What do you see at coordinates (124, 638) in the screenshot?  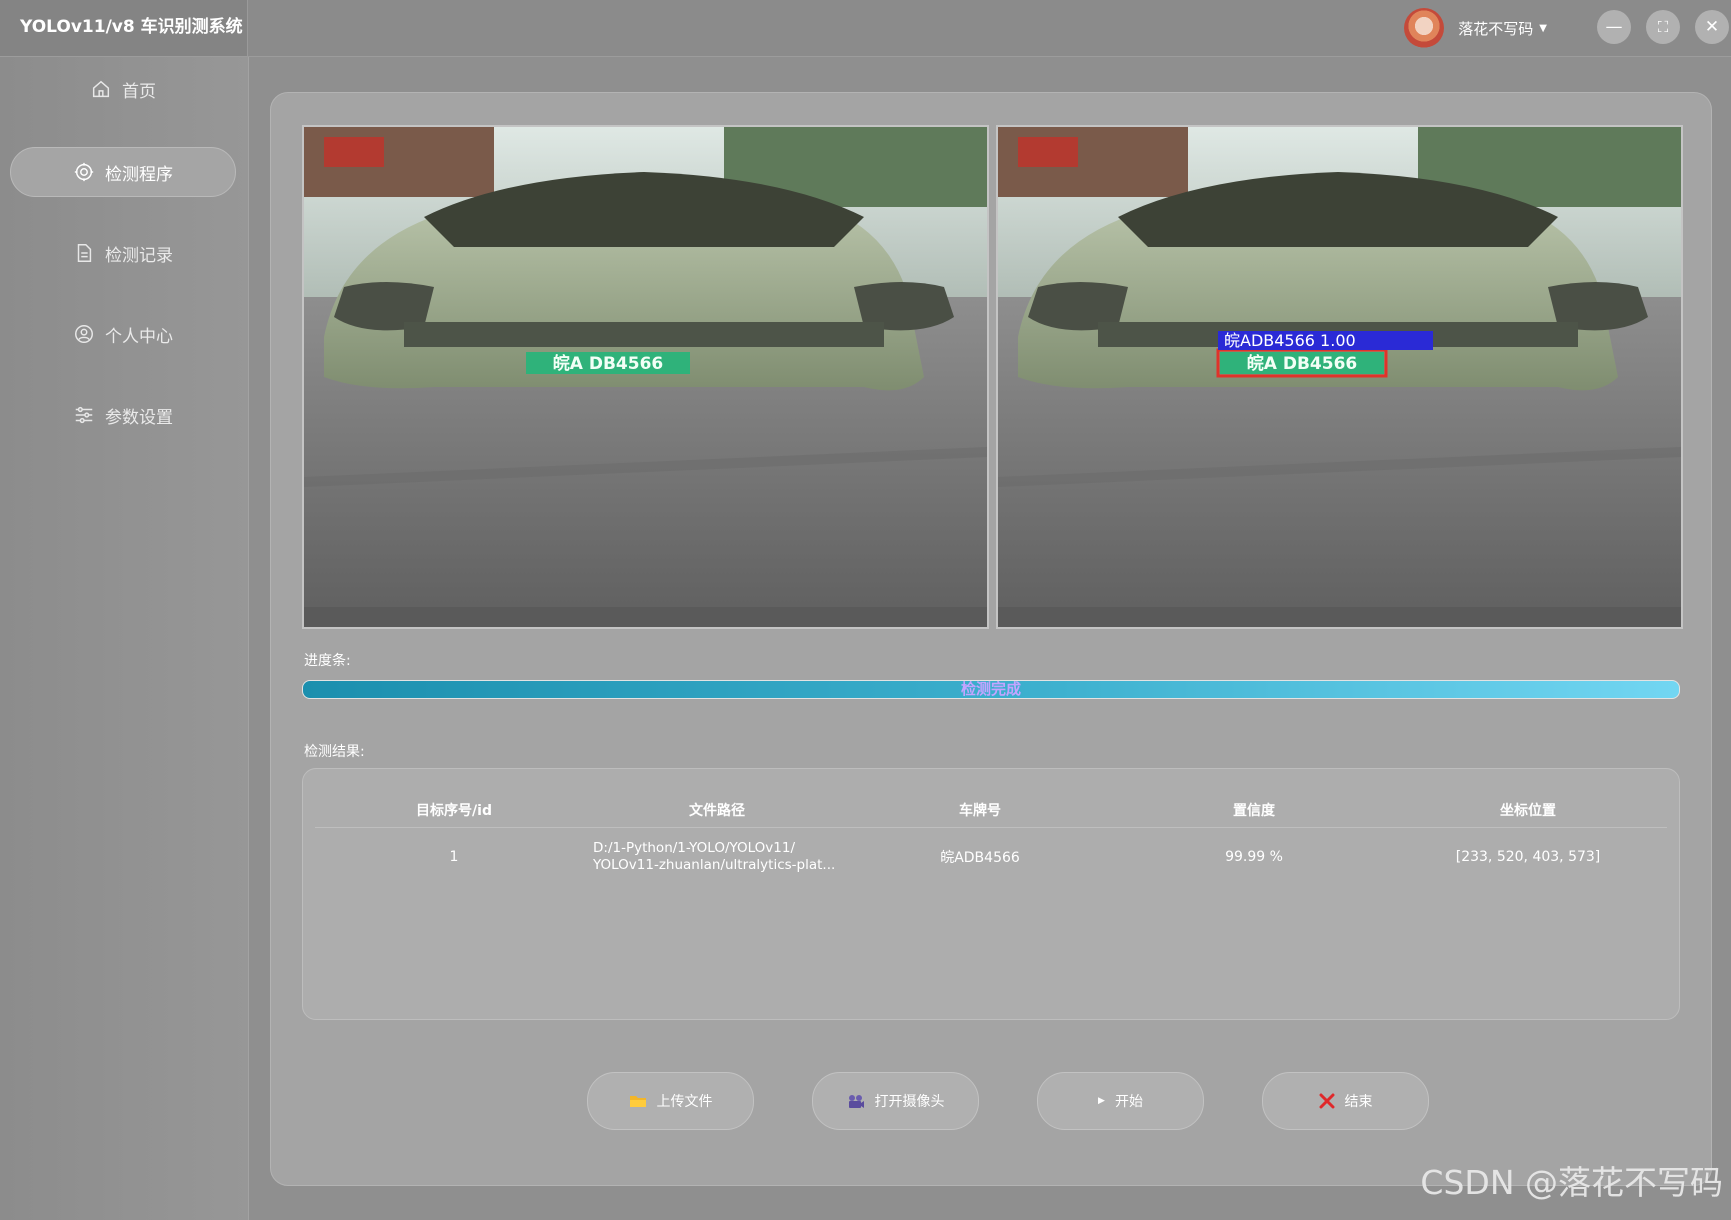 I see `sidebar: 首页 检测程序 检测记录 个人中心 参数设置` at bounding box center [124, 638].